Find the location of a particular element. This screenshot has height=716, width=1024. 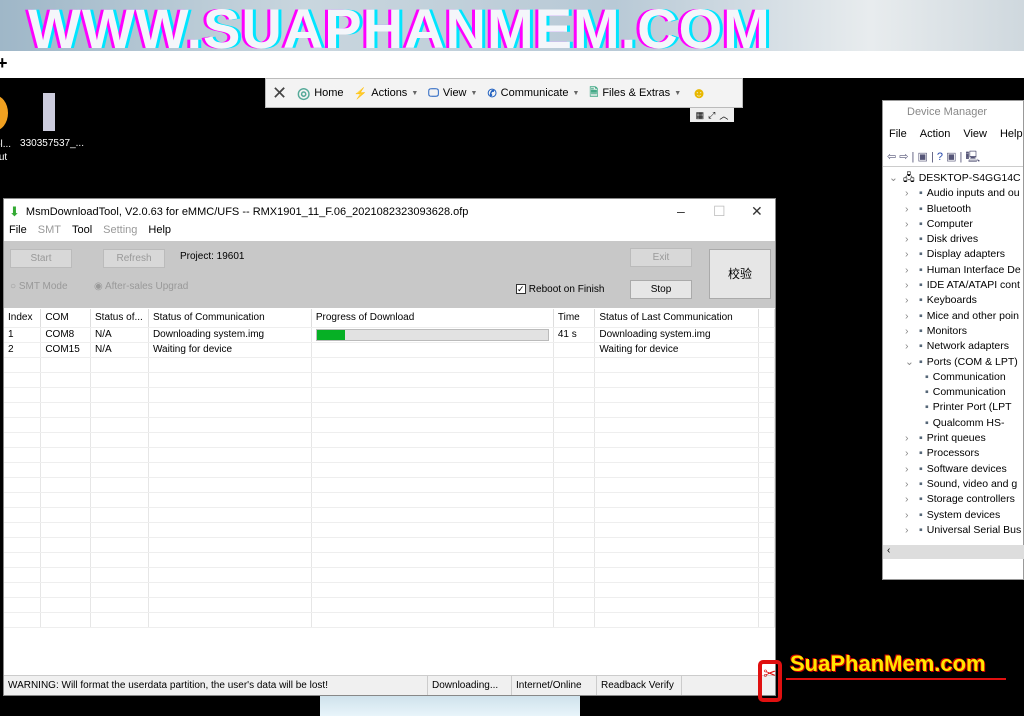

tree-root: ⌄ 🖧 DESKTOP-S4GG14C is located at coordinates (956, 178).